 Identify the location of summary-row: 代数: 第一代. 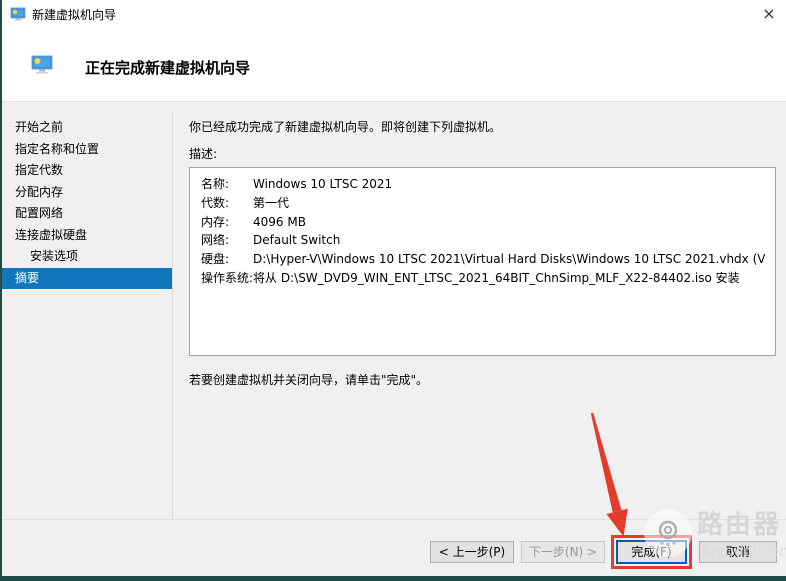
(483, 203).